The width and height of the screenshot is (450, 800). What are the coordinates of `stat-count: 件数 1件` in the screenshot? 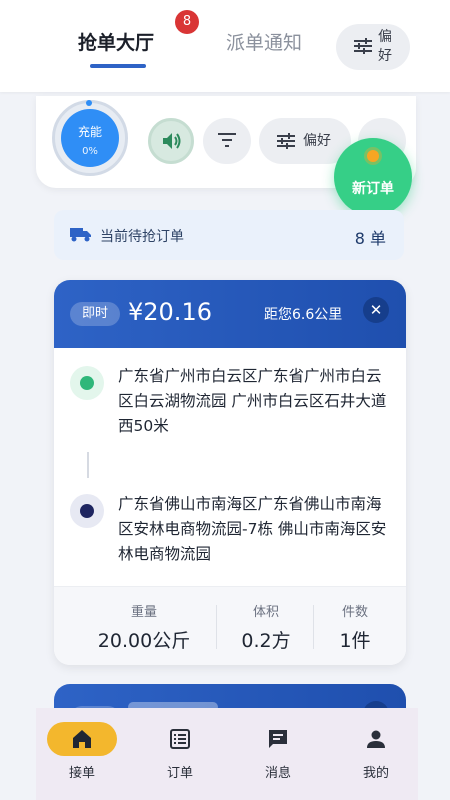 It's located at (355, 626).